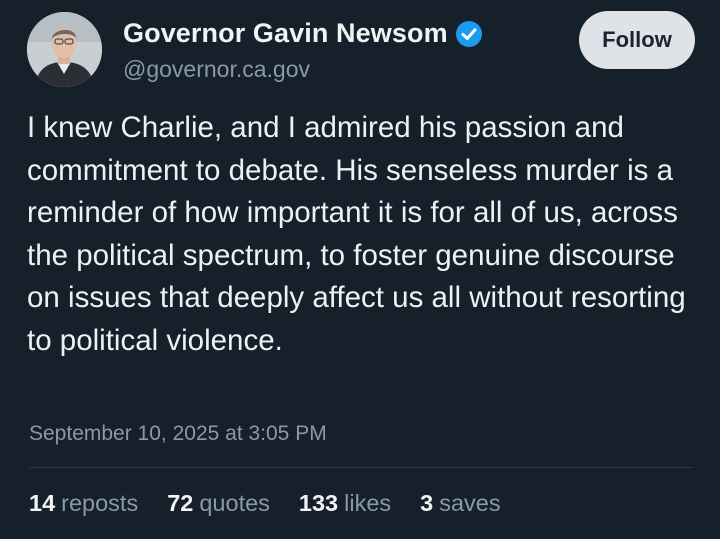 The image size is (720, 539). Describe the element at coordinates (216, 69) in the screenshot. I see `author-handle: @governor.ca.gov` at that location.